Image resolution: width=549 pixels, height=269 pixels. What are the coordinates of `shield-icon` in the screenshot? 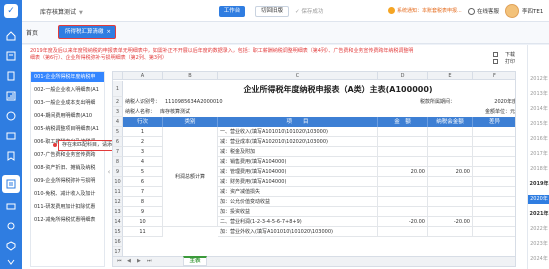 It's located at (11, 246).